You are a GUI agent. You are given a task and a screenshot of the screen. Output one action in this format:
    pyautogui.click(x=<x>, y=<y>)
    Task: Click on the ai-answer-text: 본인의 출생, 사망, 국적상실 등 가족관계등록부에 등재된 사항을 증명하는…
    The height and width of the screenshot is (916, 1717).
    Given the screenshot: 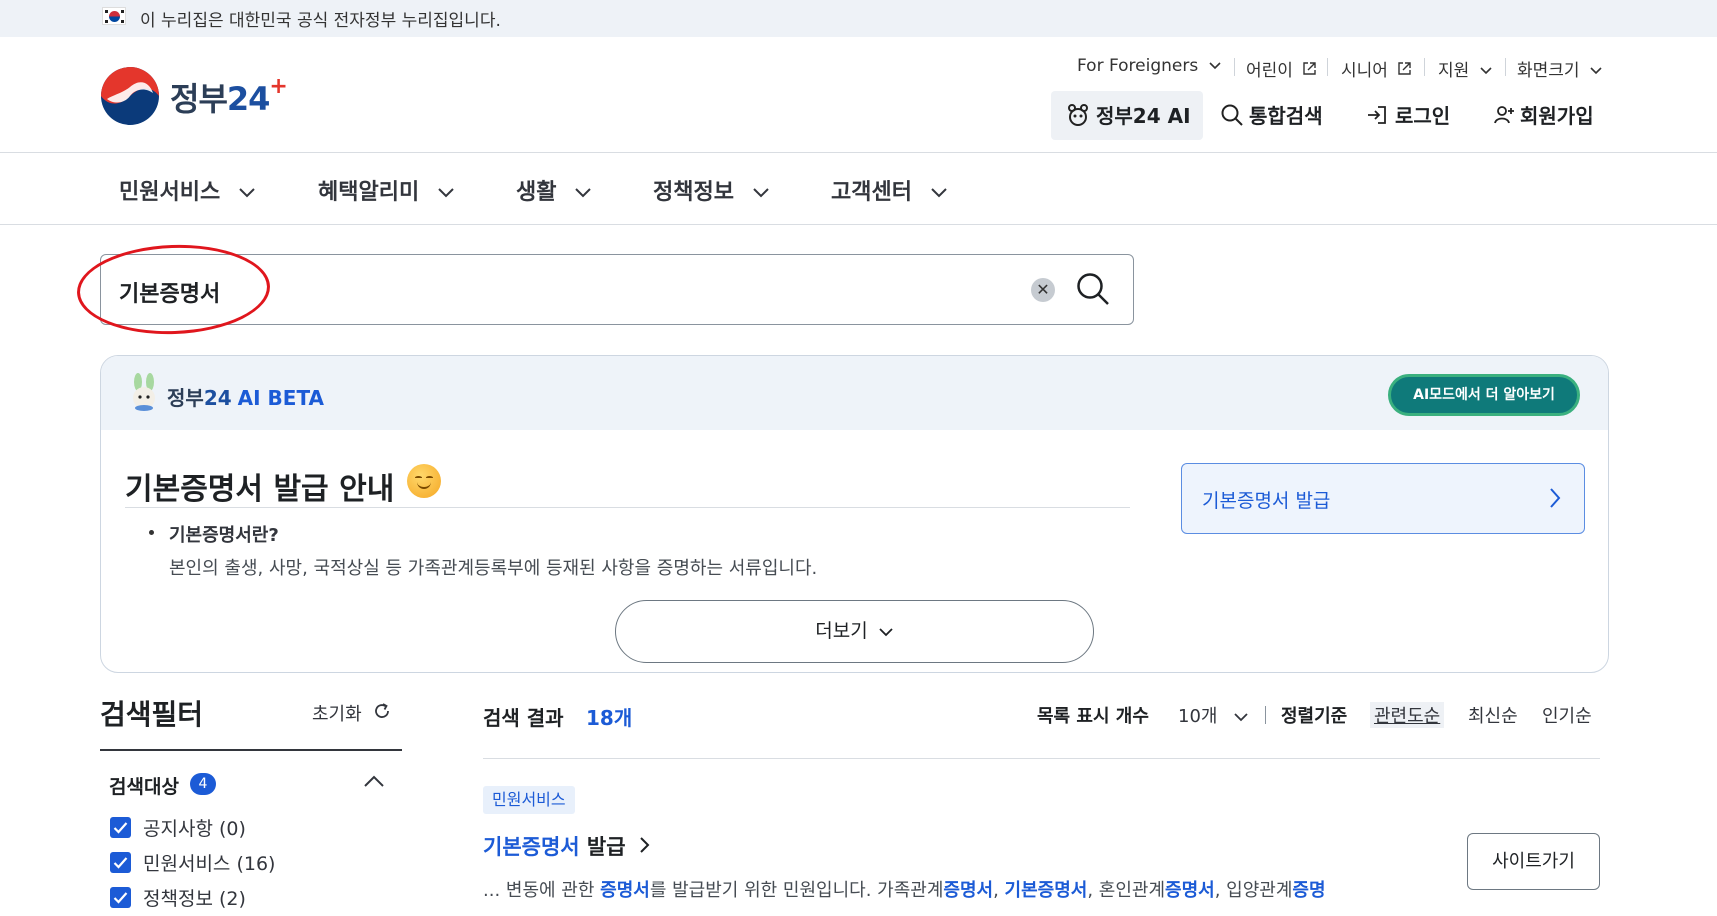 What is the action you would take?
    pyautogui.click(x=493, y=568)
    